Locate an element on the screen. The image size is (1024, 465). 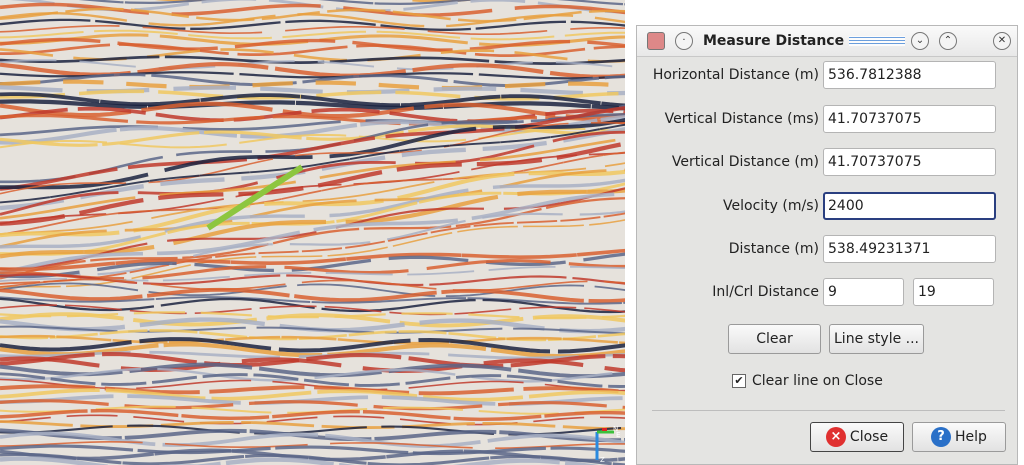
field-row: Velocity (m/s) 2400 is located at coordinates (828, 205).